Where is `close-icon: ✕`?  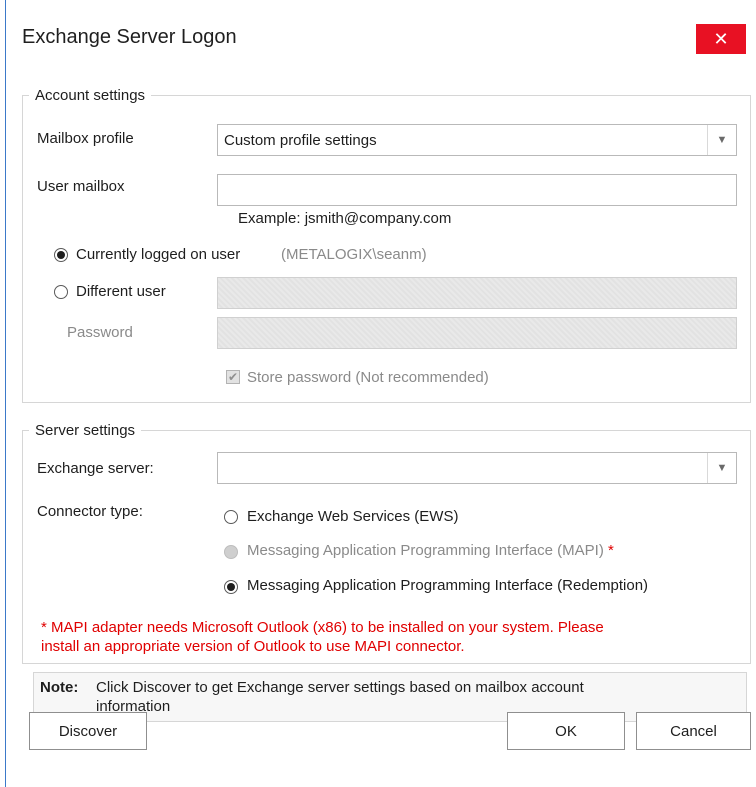 close-icon: ✕ is located at coordinates (721, 38).